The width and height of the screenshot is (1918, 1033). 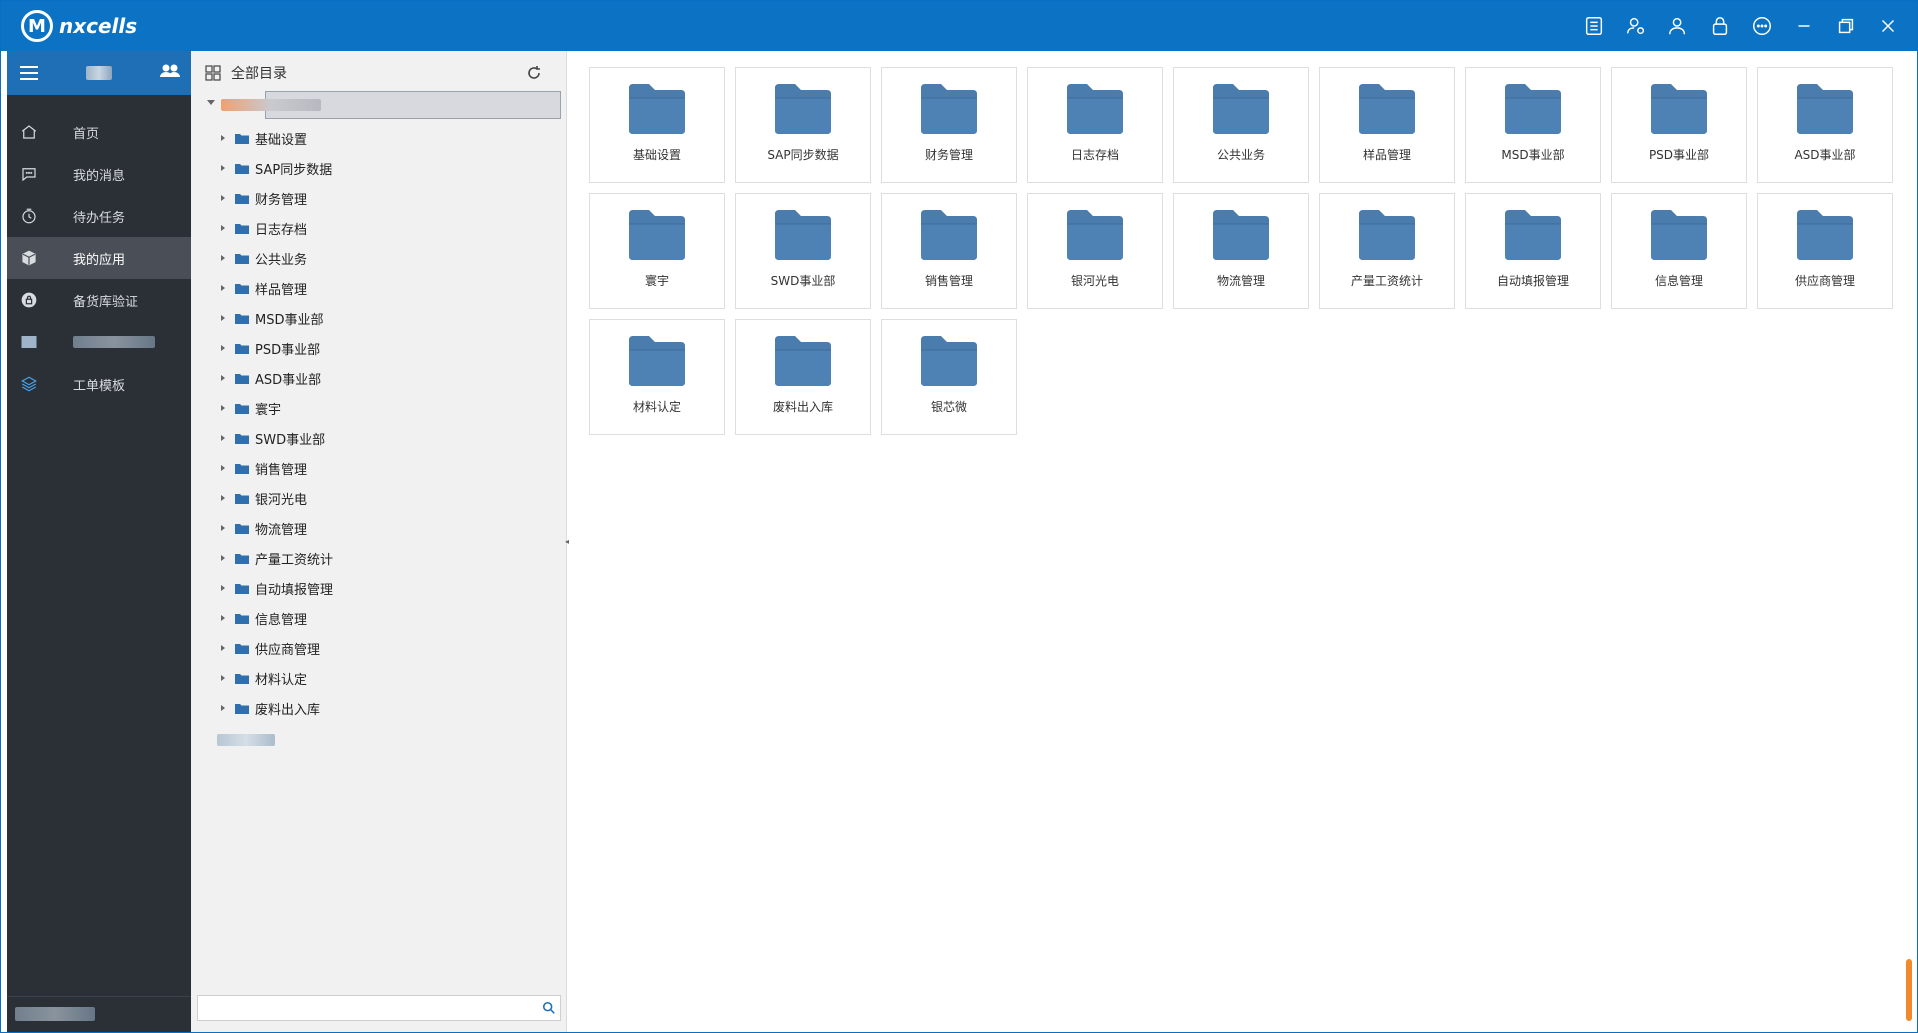 What do you see at coordinates (246, 740) in the screenshot?
I see `tree-extra-node` at bounding box center [246, 740].